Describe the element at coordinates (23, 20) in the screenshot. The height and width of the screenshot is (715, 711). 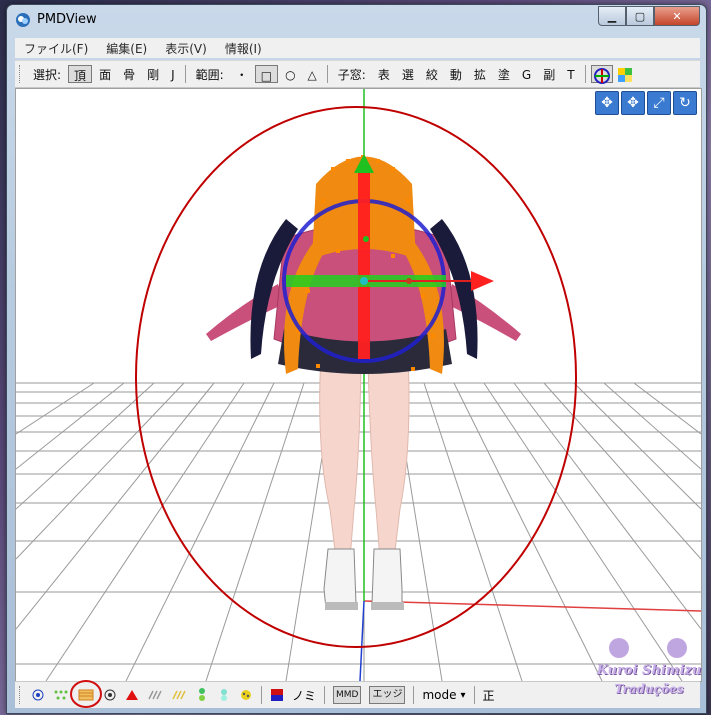
I see `app-icon` at that location.